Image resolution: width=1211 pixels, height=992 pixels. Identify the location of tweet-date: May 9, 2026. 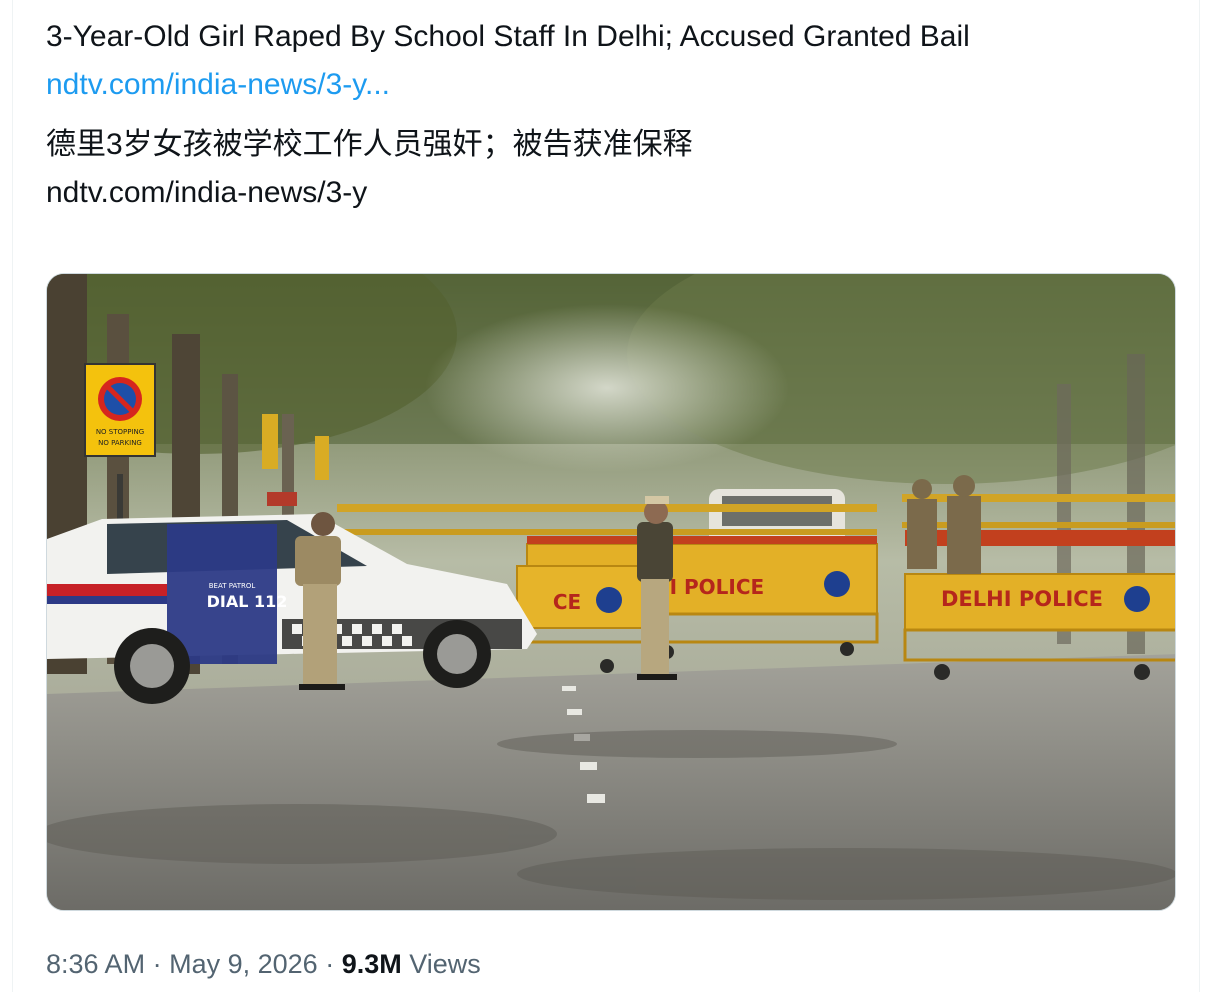
(243, 964).